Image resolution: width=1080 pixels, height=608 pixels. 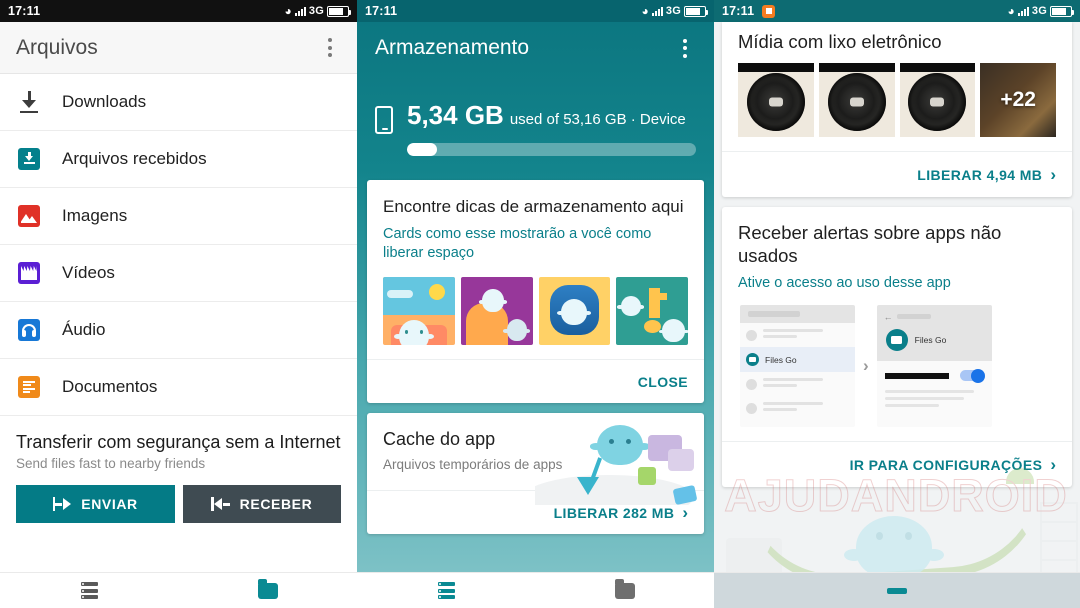 What do you see at coordinates (657, 11) in the screenshot?
I see `signal-bars-icon` at bounding box center [657, 11].